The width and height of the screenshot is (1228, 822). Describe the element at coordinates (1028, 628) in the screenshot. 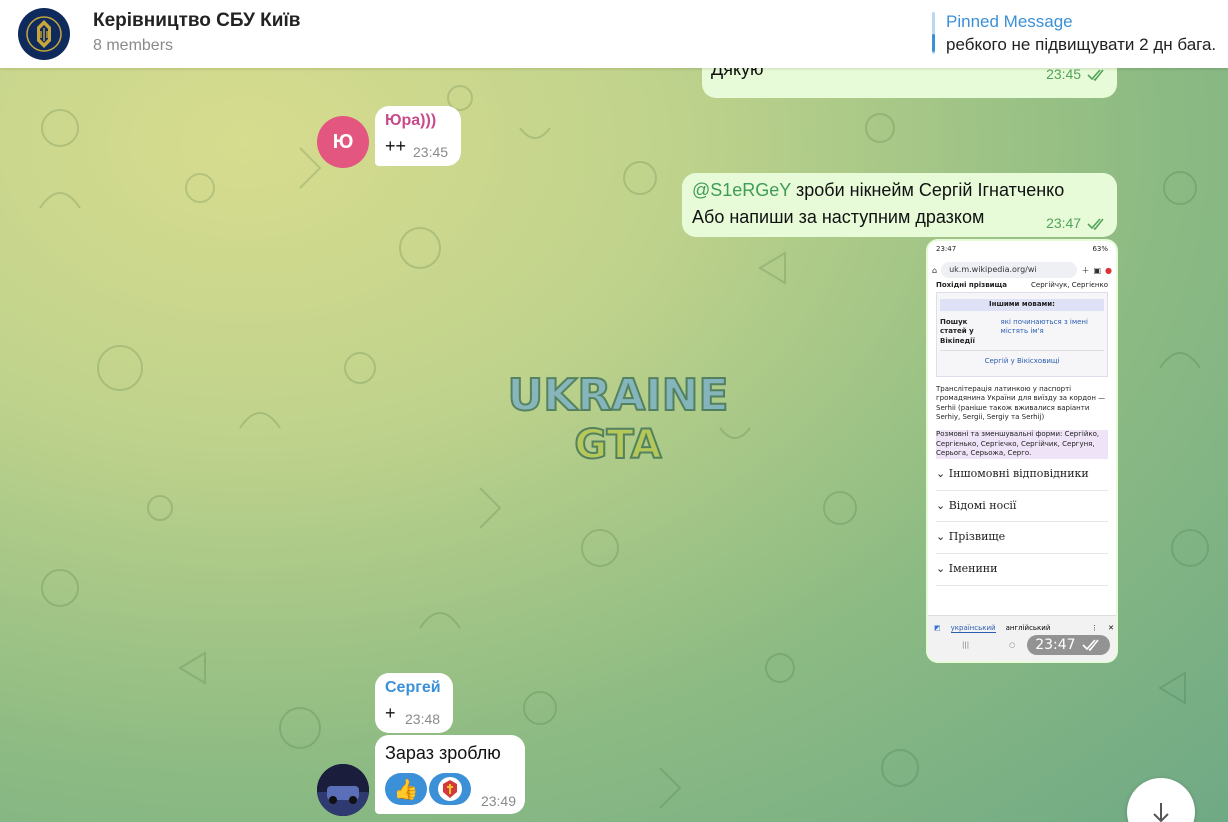

I see `translate-to: англійський` at that location.